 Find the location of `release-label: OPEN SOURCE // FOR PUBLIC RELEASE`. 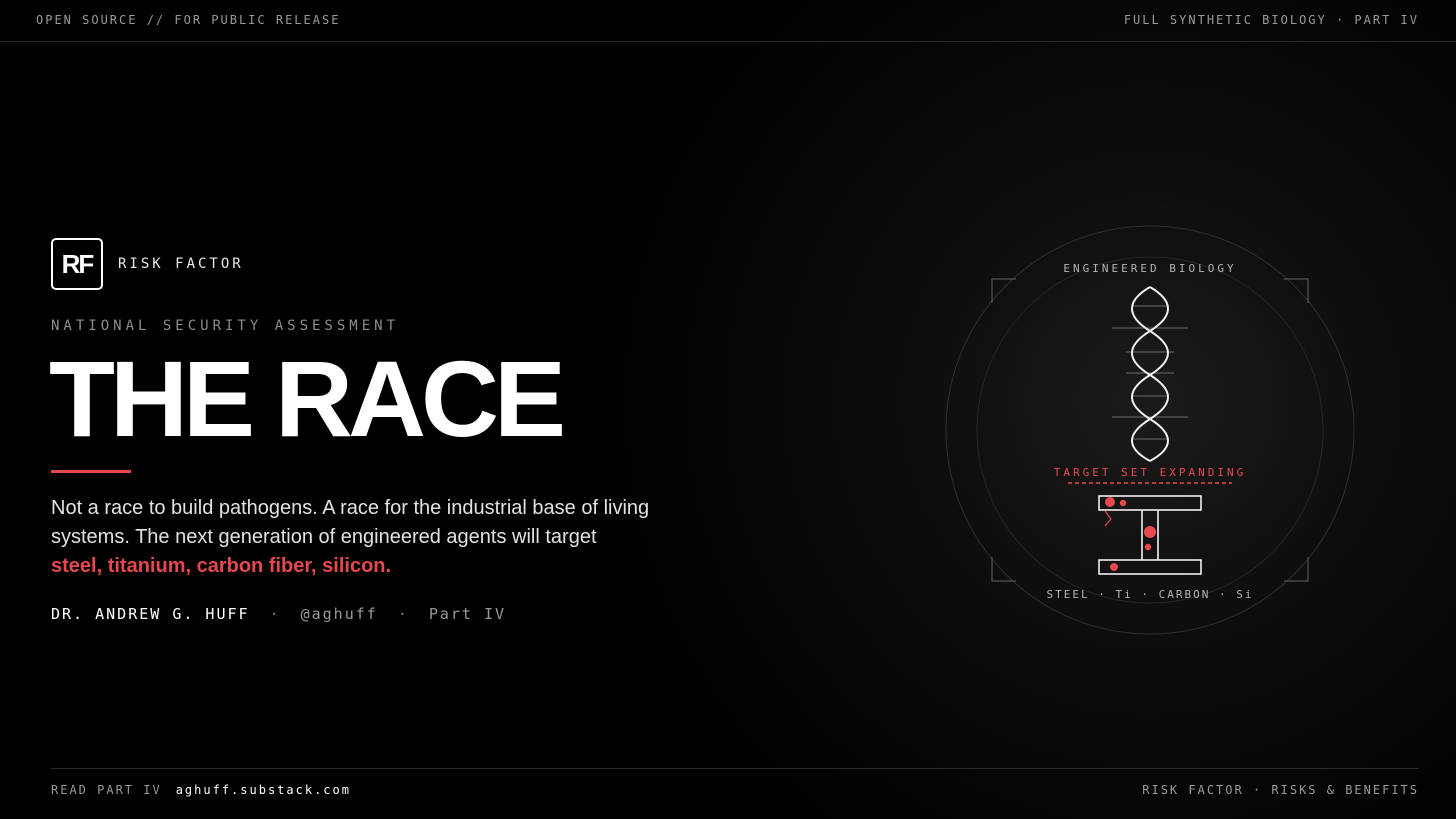

release-label: OPEN SOURCE // FOR PUBLIC RELEASE is located at coordinates (188, 20).